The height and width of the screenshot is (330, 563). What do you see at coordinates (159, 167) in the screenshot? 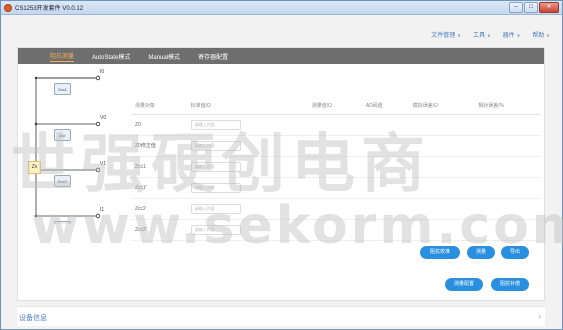
I see `row-label: Zcc1` at bounding box center [159, 167].